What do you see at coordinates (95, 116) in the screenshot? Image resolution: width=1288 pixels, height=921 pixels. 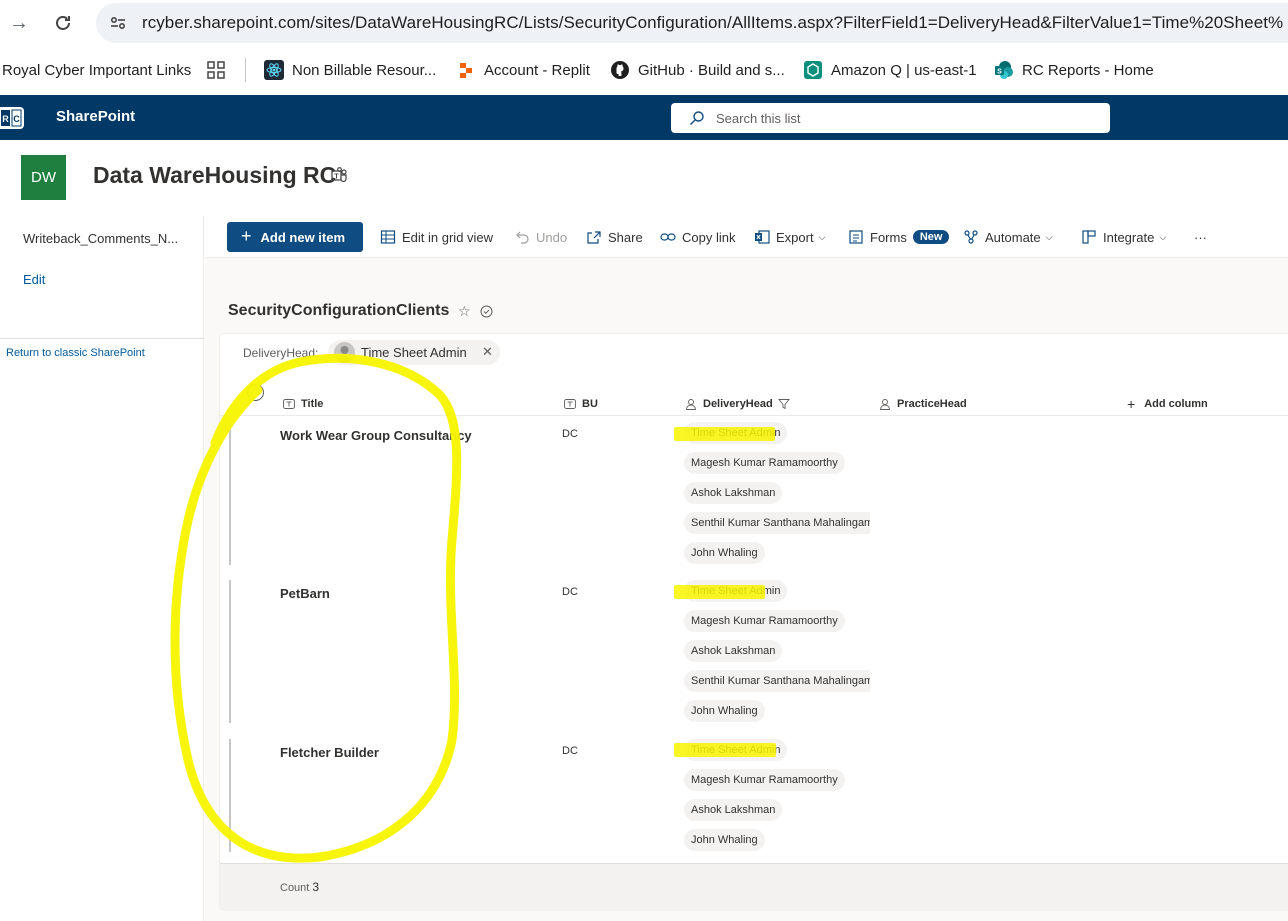 I see `app-name: SharePoint` at bounding box center [95, 116].